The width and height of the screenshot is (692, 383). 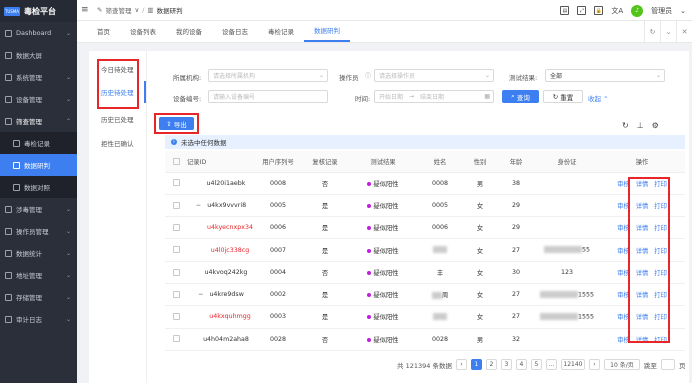 I want to click on sidebar-item-screening: 筛查管理 ⌃, so click(x=38, y=121).